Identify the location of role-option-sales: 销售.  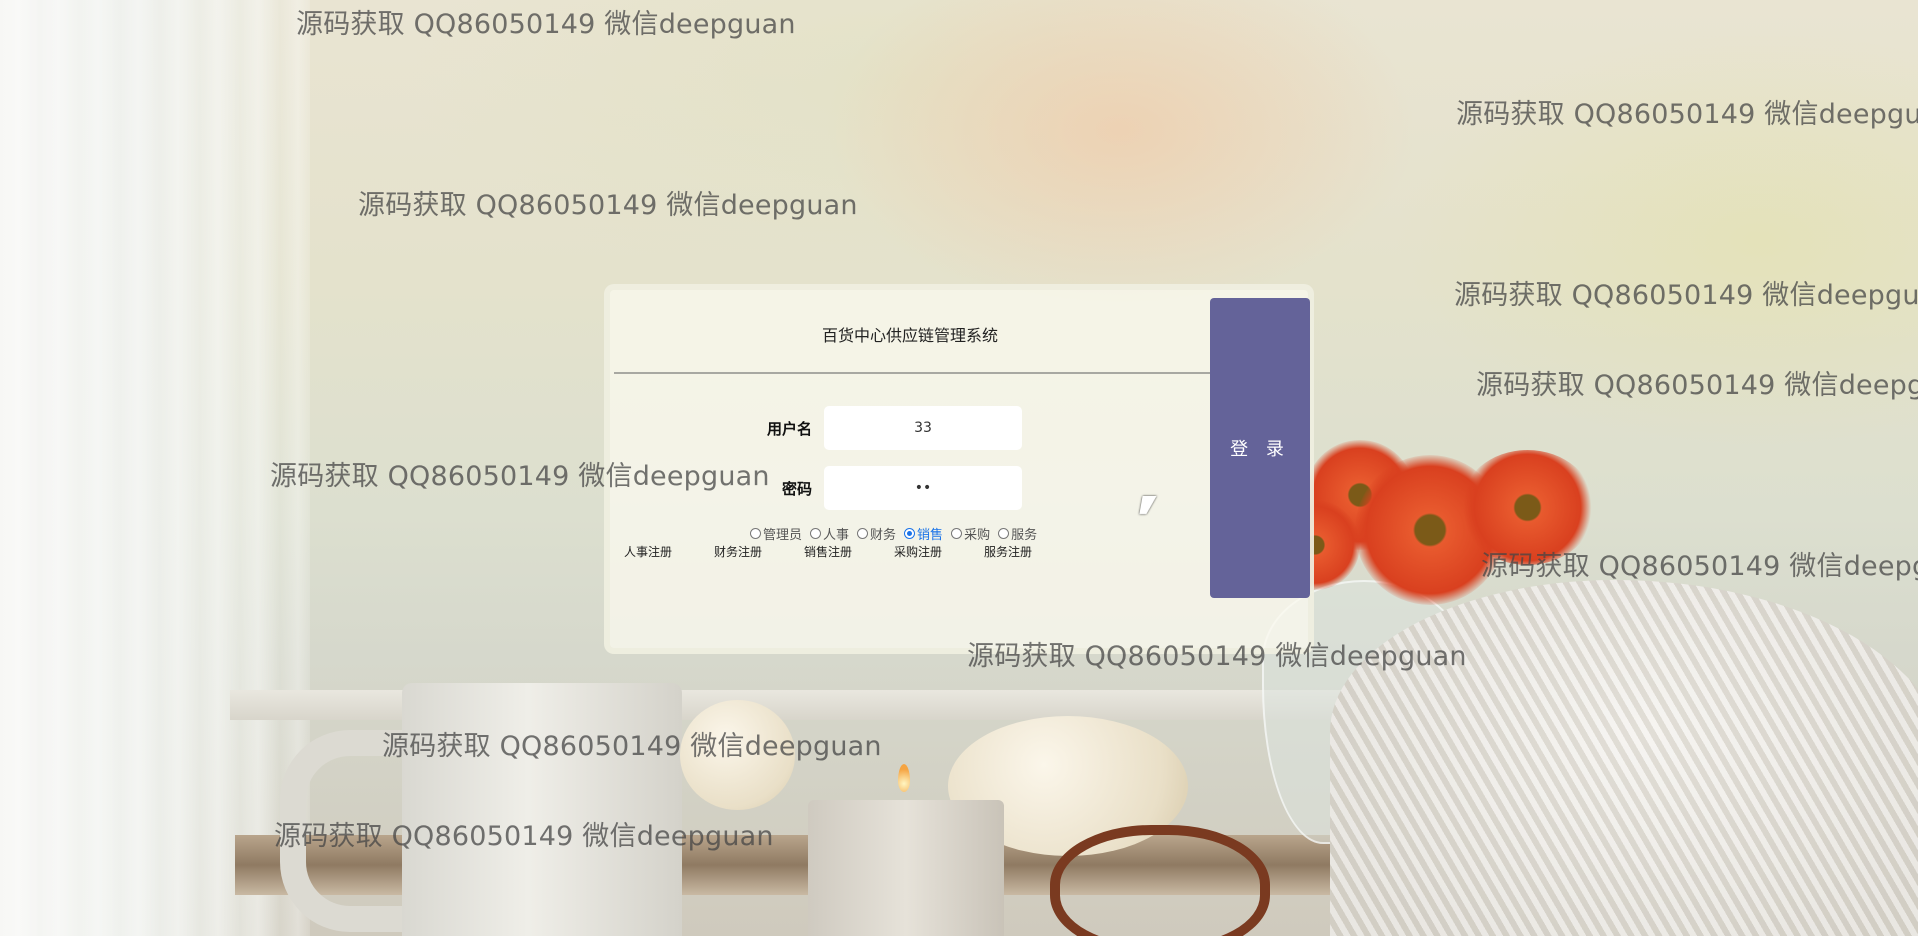
(923, 533).